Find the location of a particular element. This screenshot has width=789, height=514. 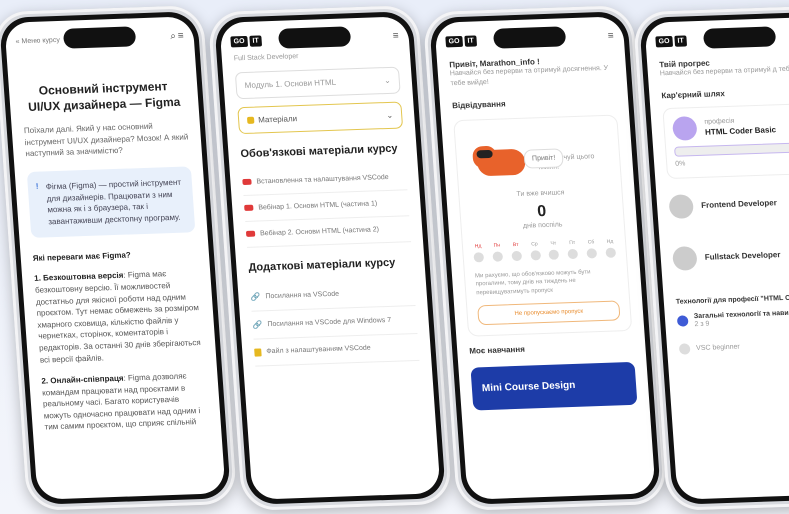

day-label: Сб is located at coordinates (591, 242).